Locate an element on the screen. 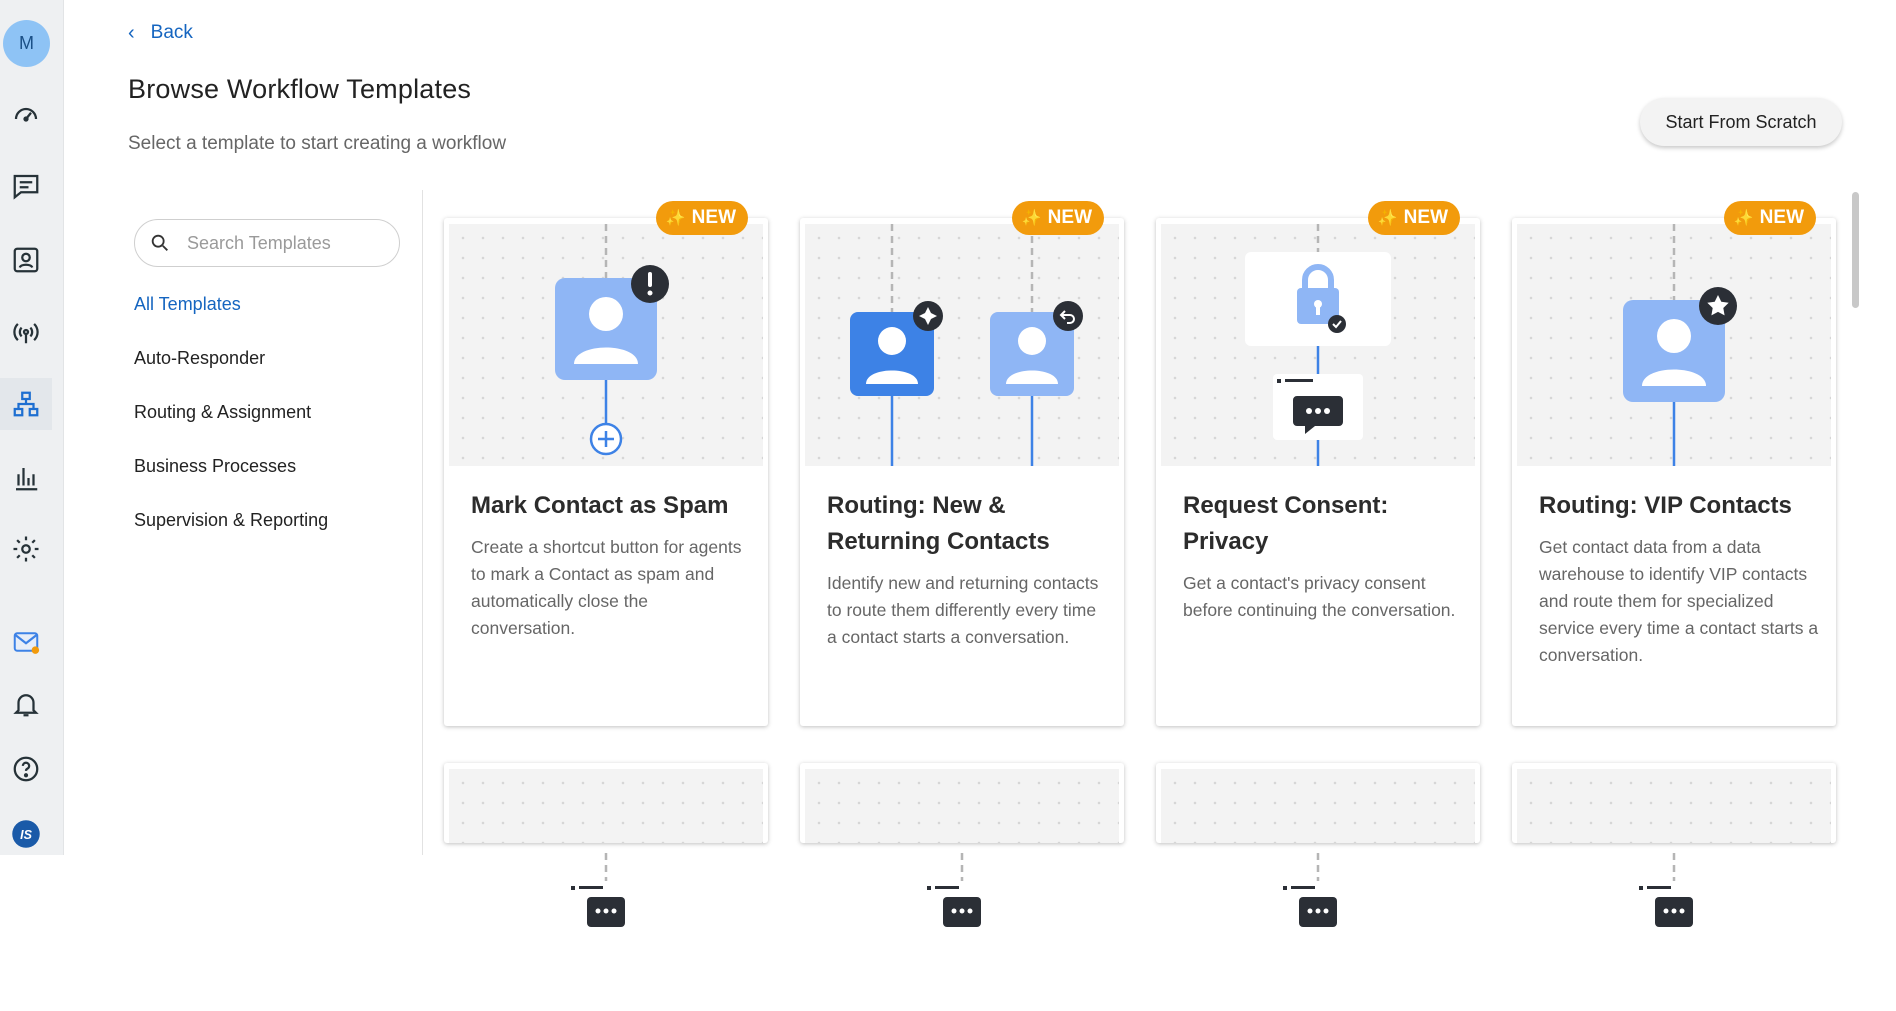 This screenshot has height=1011, width=1896. back-link: ‹ Back is located at coordinates (160, 33).